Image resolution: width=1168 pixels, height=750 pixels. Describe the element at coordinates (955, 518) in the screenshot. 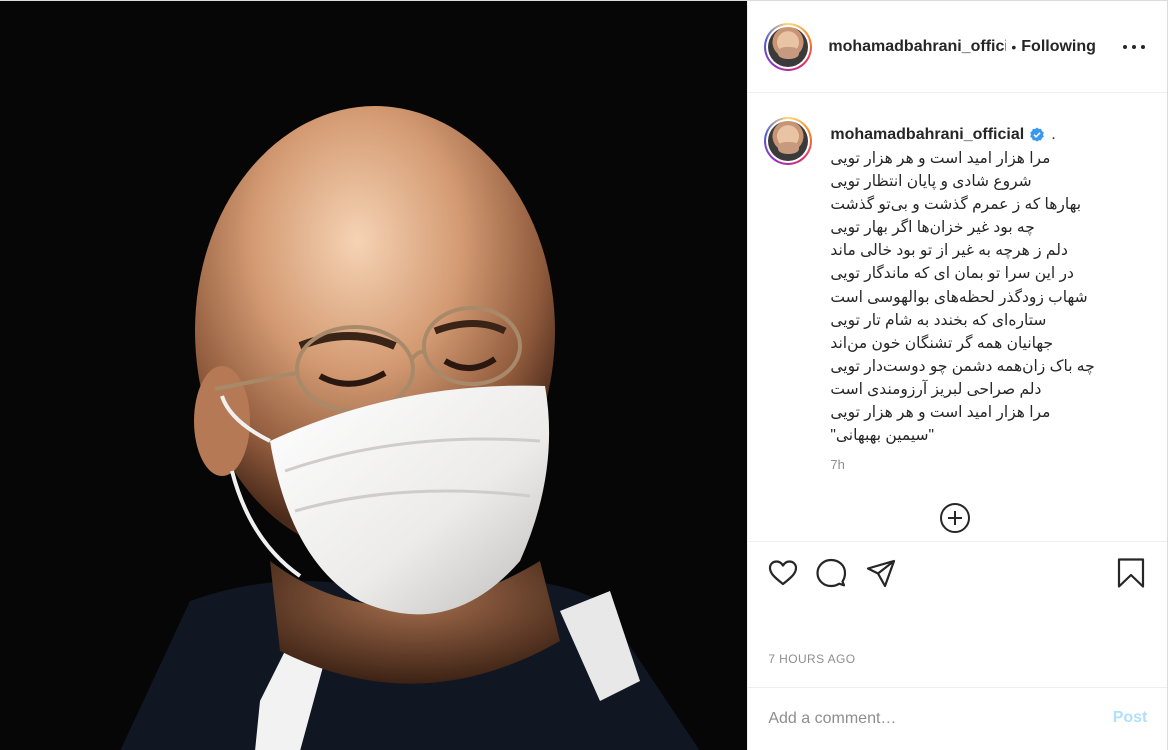

I see `load-more-comments-icon` at that location.